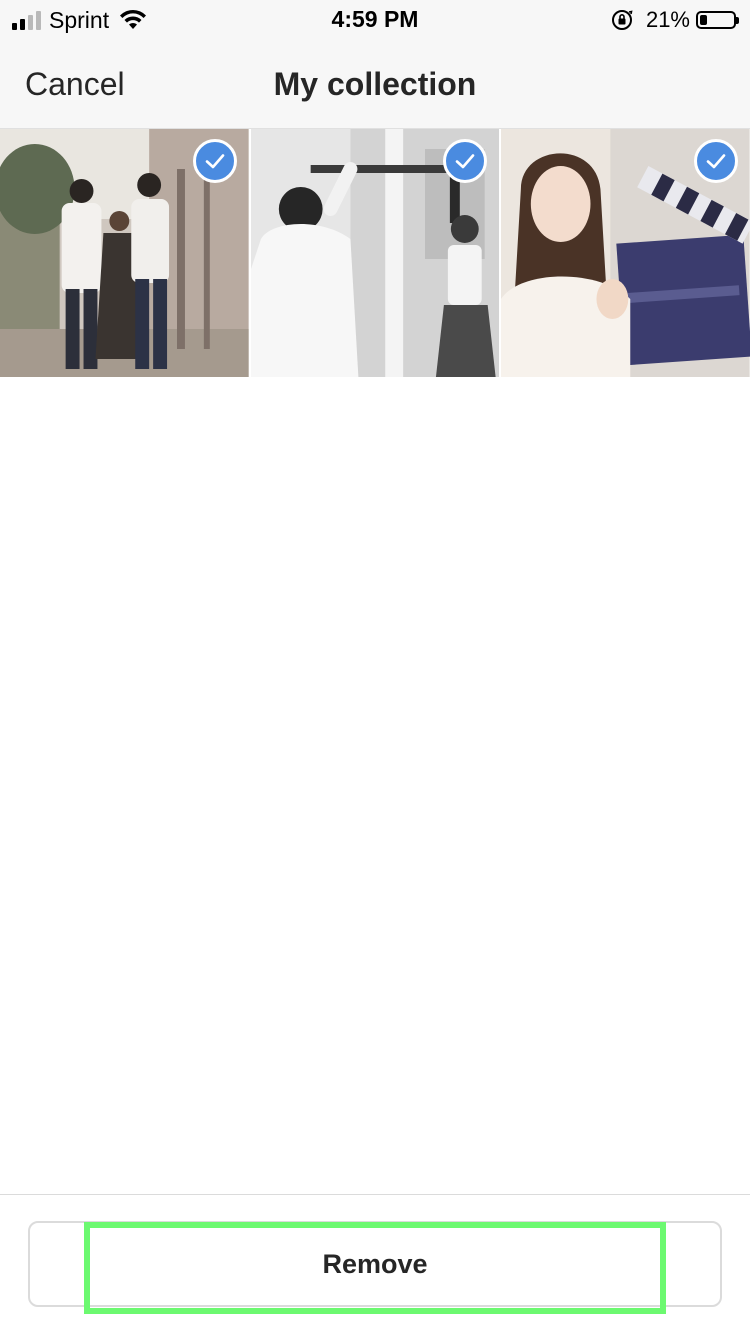 This screenshot has width=750, height=1335. What do you see at coordinates (622, 20) in the screenshot?
I see `orientation-lock-icon` at bounding box center [622, 20].